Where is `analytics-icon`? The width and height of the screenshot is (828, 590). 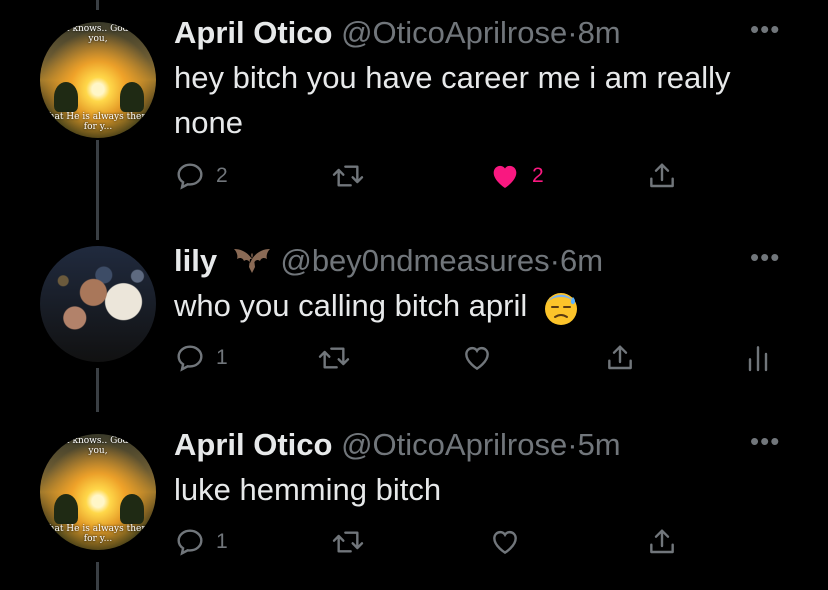 analytics-icon is located at coordinates (758, 359).